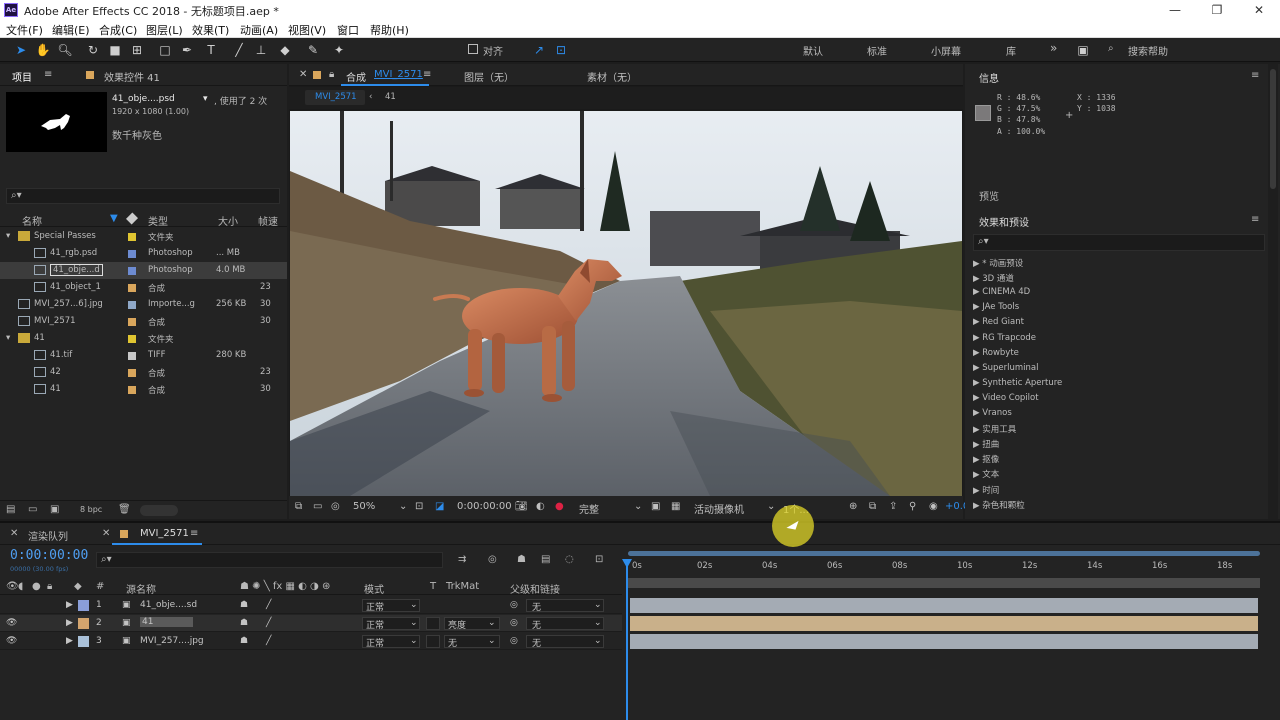 The width and height of the screenshot is (1280, 720). I want to click on channel-icon: ●, so click(559, 506).